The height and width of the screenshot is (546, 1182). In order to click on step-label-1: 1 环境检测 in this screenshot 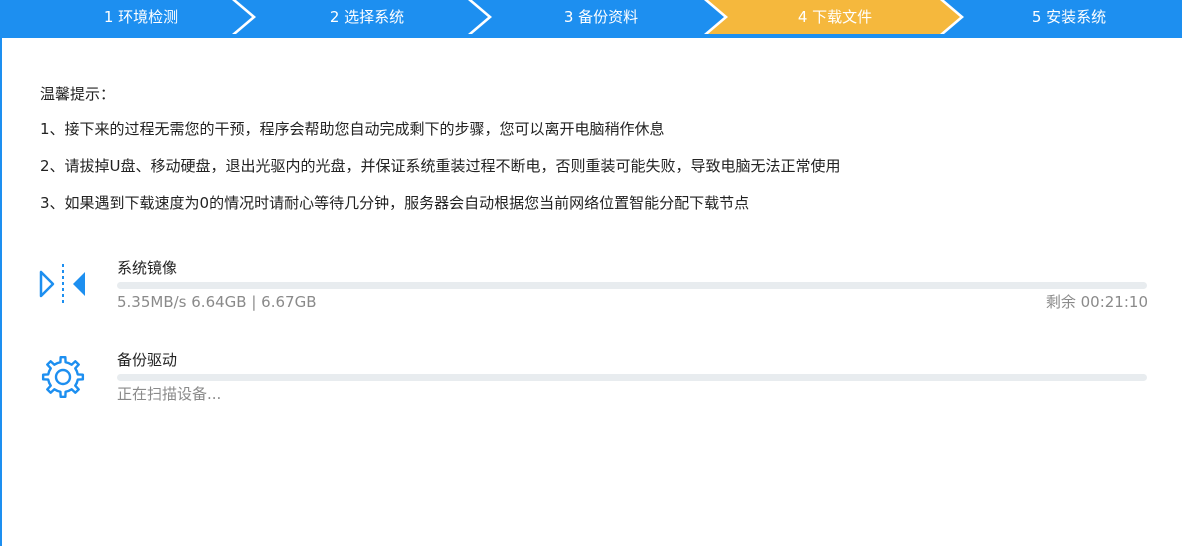, I will do `click(141, 17)`.